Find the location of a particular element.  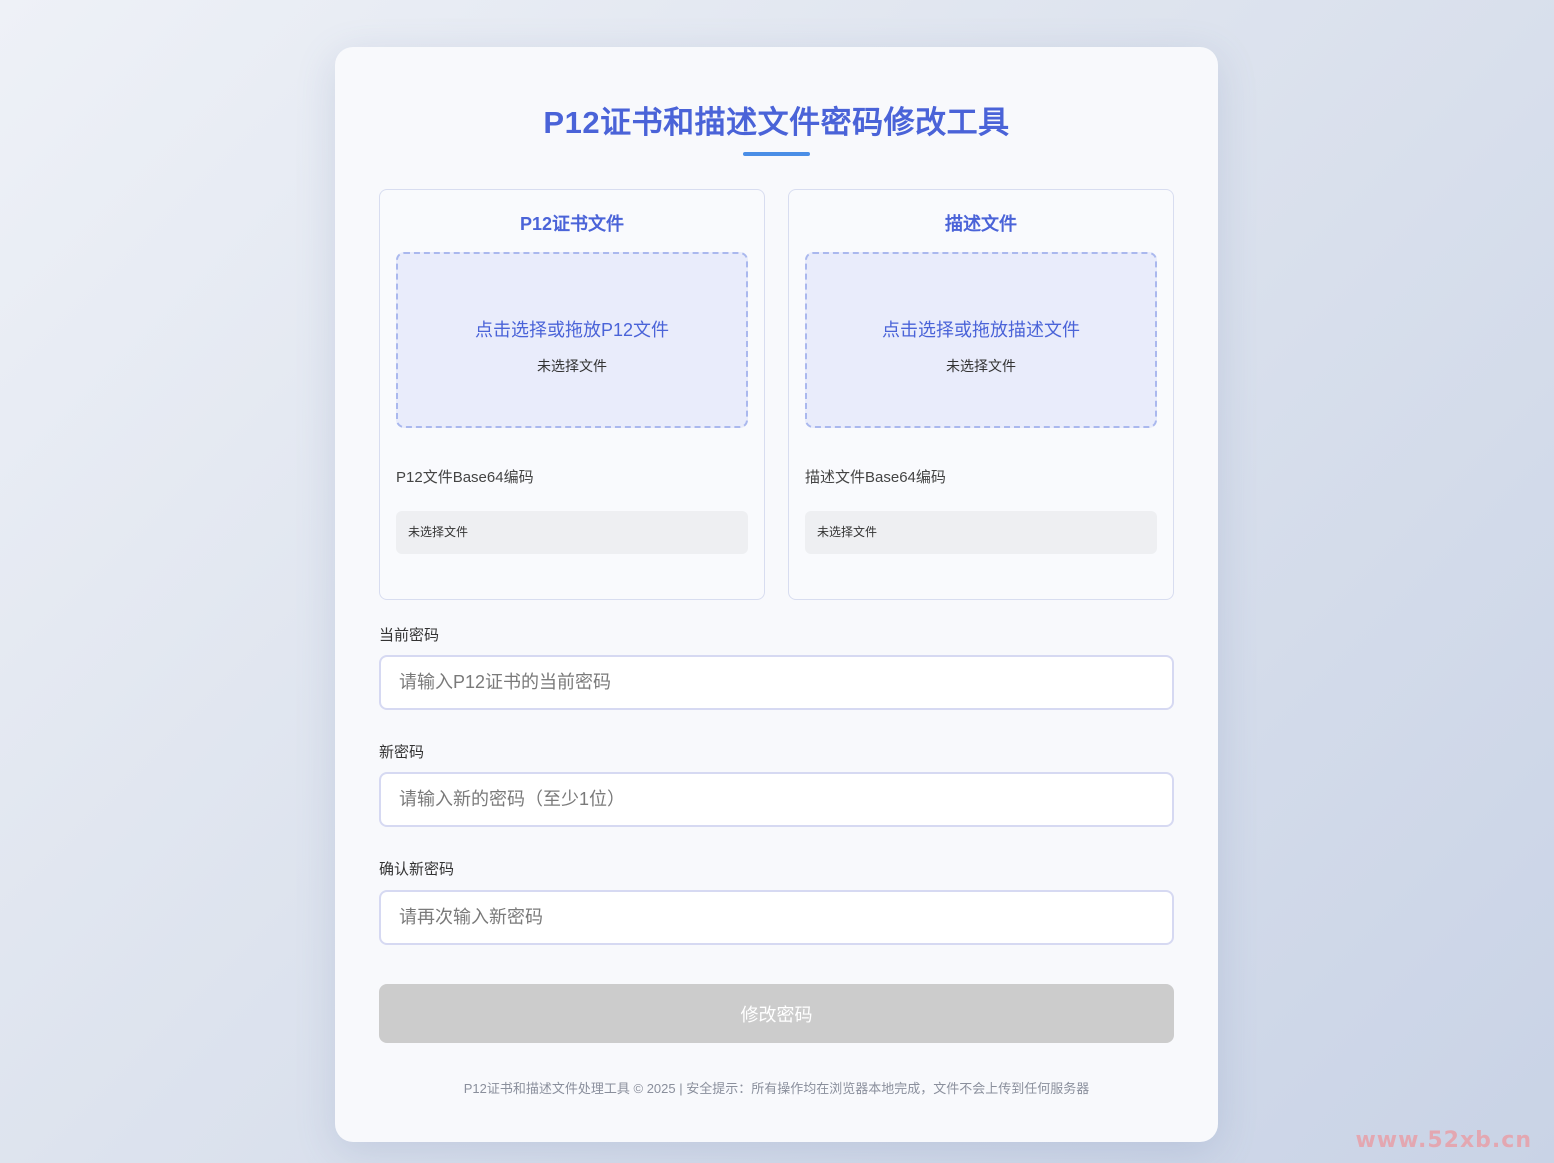

site-watermark: www.52xb.cn is located at coordinates (1443, 1140).